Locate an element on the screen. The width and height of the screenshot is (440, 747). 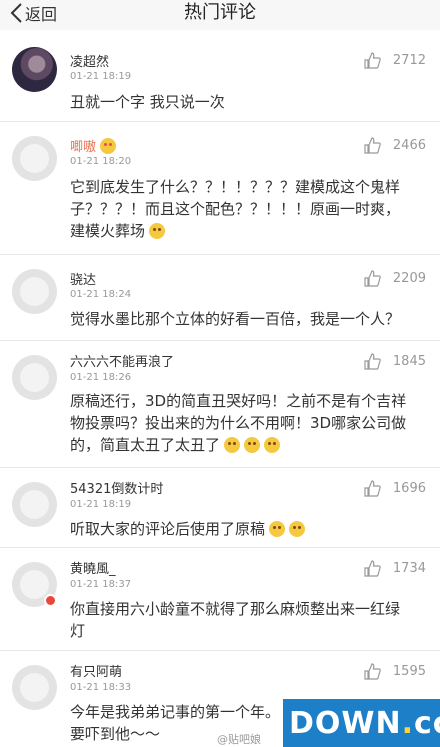
like-button: 1845 is located at coordinates (395, 361).